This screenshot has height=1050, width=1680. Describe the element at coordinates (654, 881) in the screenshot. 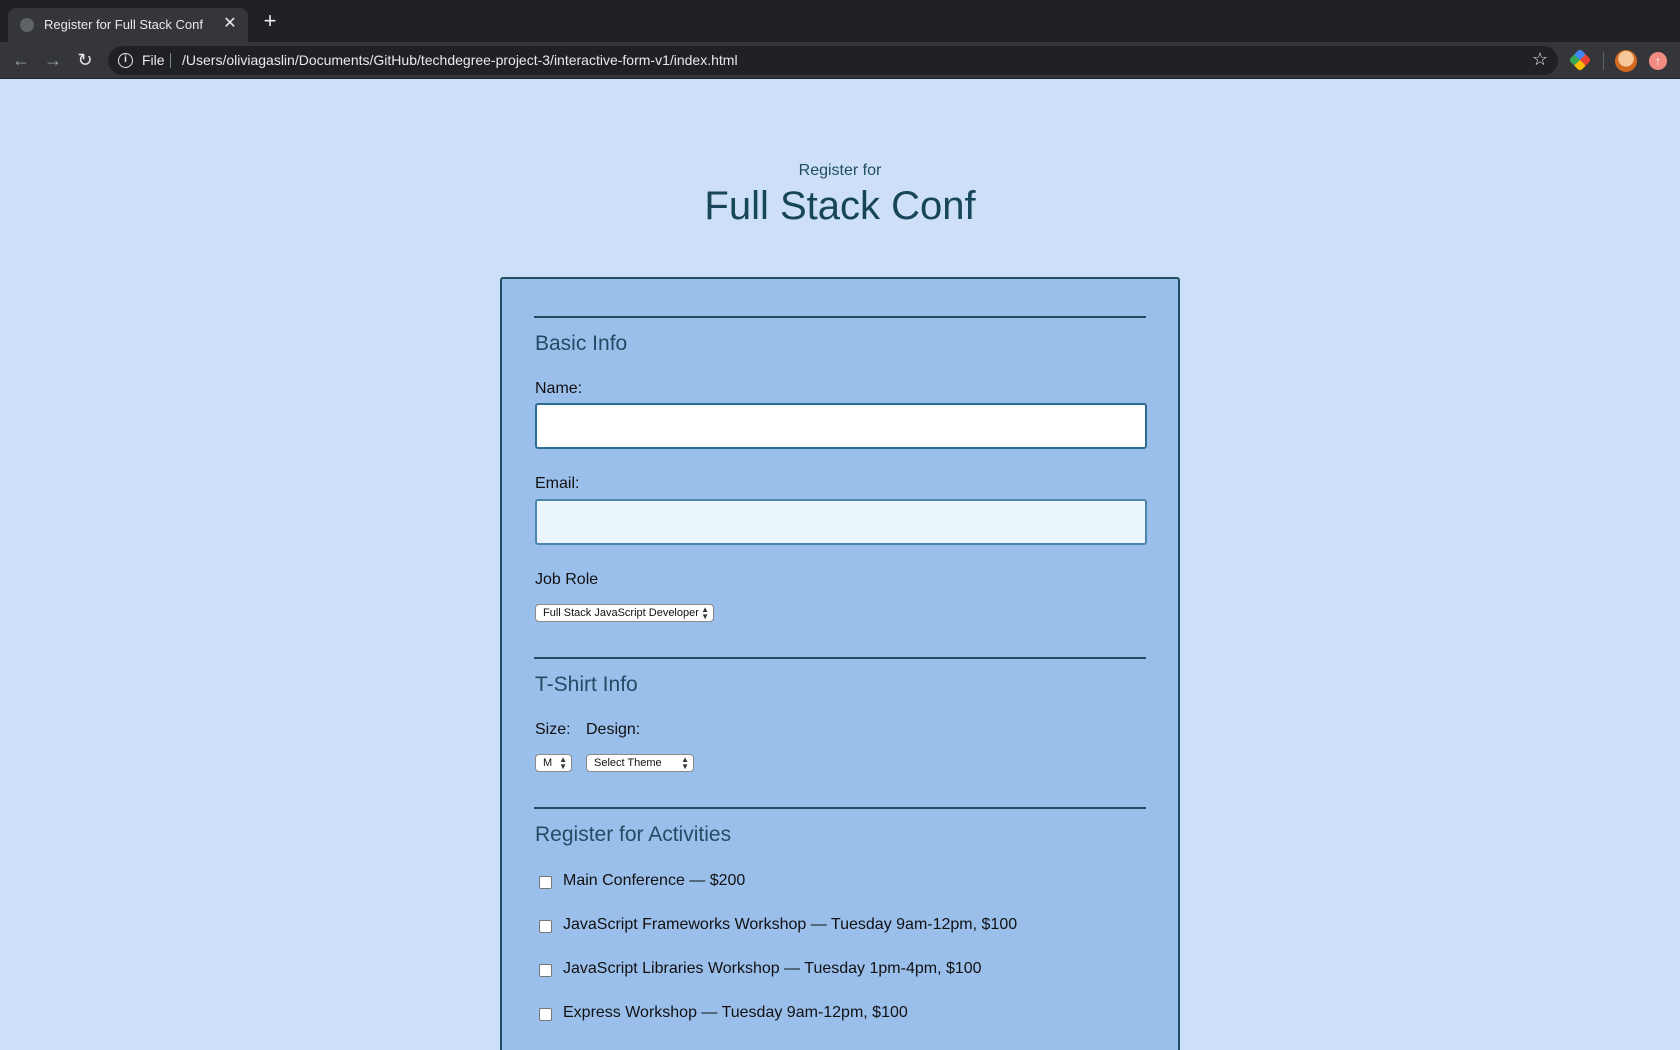

I see `activity-label: Main Conference — $200` at that location.